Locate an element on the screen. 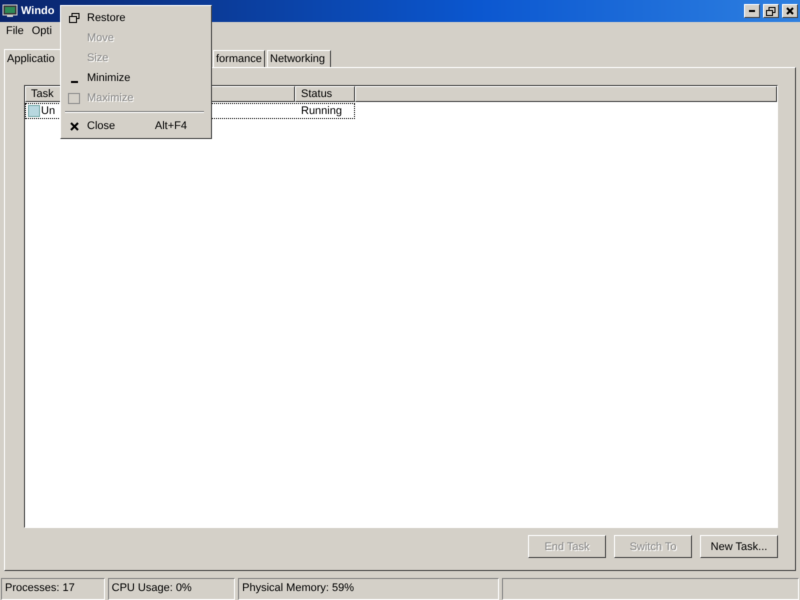  window-icon is located at coordinates (34, 111).